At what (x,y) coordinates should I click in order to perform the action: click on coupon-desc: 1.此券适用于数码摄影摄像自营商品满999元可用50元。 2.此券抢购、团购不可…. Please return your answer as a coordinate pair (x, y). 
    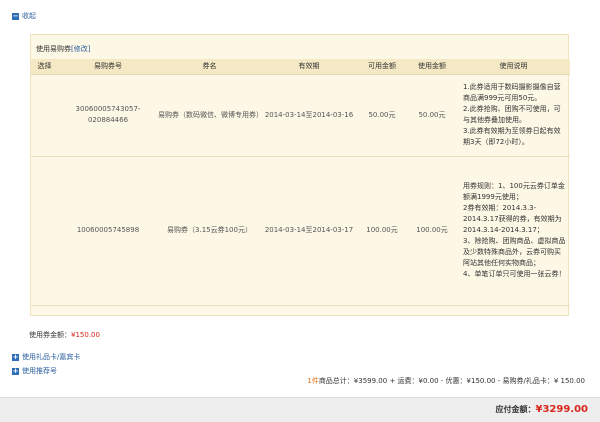
    Looking at the image, I should click on (513, 115).